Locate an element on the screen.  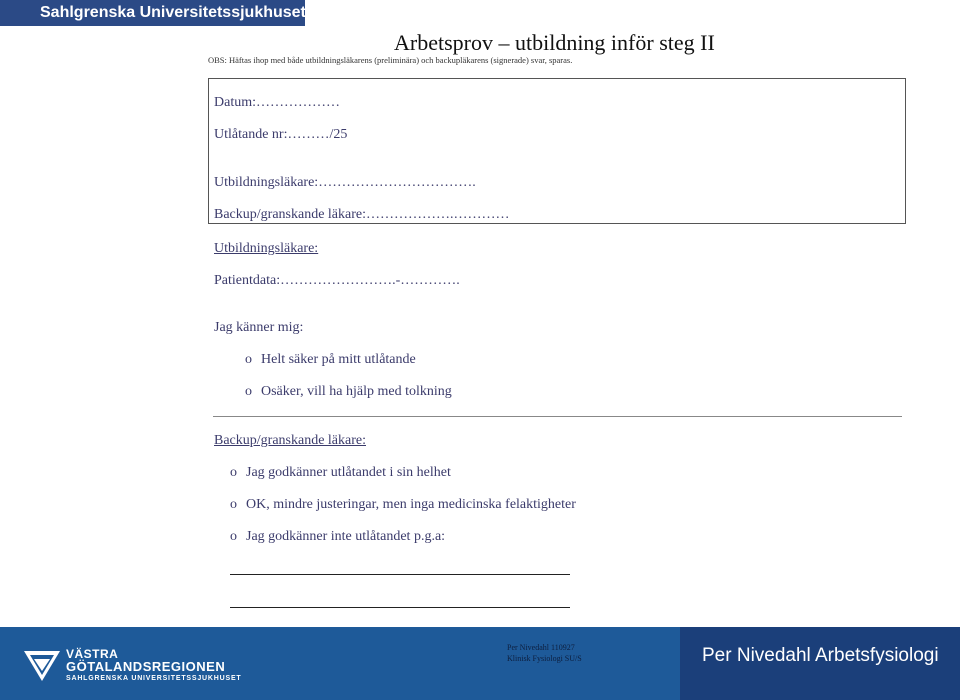
option-confident: o Helt säker på mitt utlåtande is located at coordinates (330, 360).